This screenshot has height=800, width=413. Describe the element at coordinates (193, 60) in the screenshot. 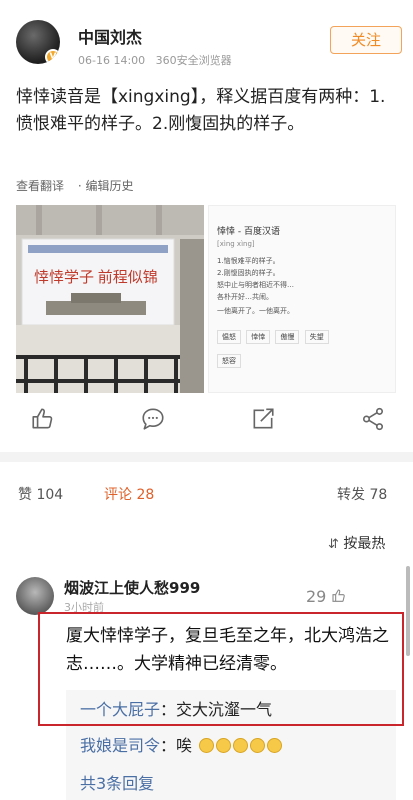

I see `post-source: 360安全浏览器` at that location.